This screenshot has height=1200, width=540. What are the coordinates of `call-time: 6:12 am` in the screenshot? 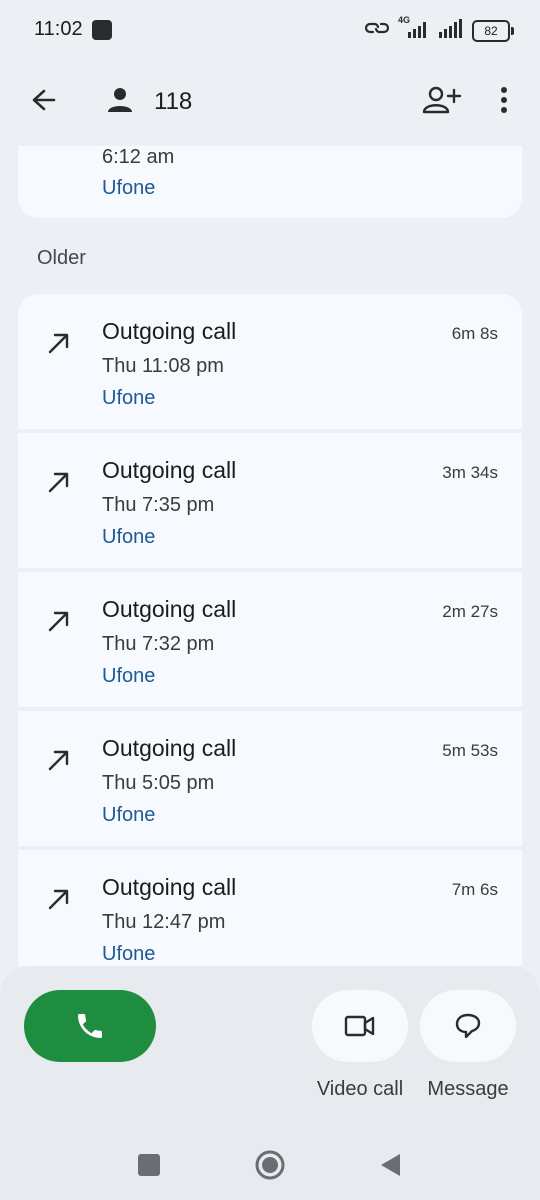 It's located at (138, 157).